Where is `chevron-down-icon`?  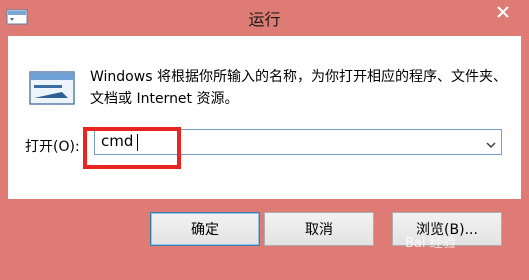
chevron-down-icon is located at coordinates (491, 142).